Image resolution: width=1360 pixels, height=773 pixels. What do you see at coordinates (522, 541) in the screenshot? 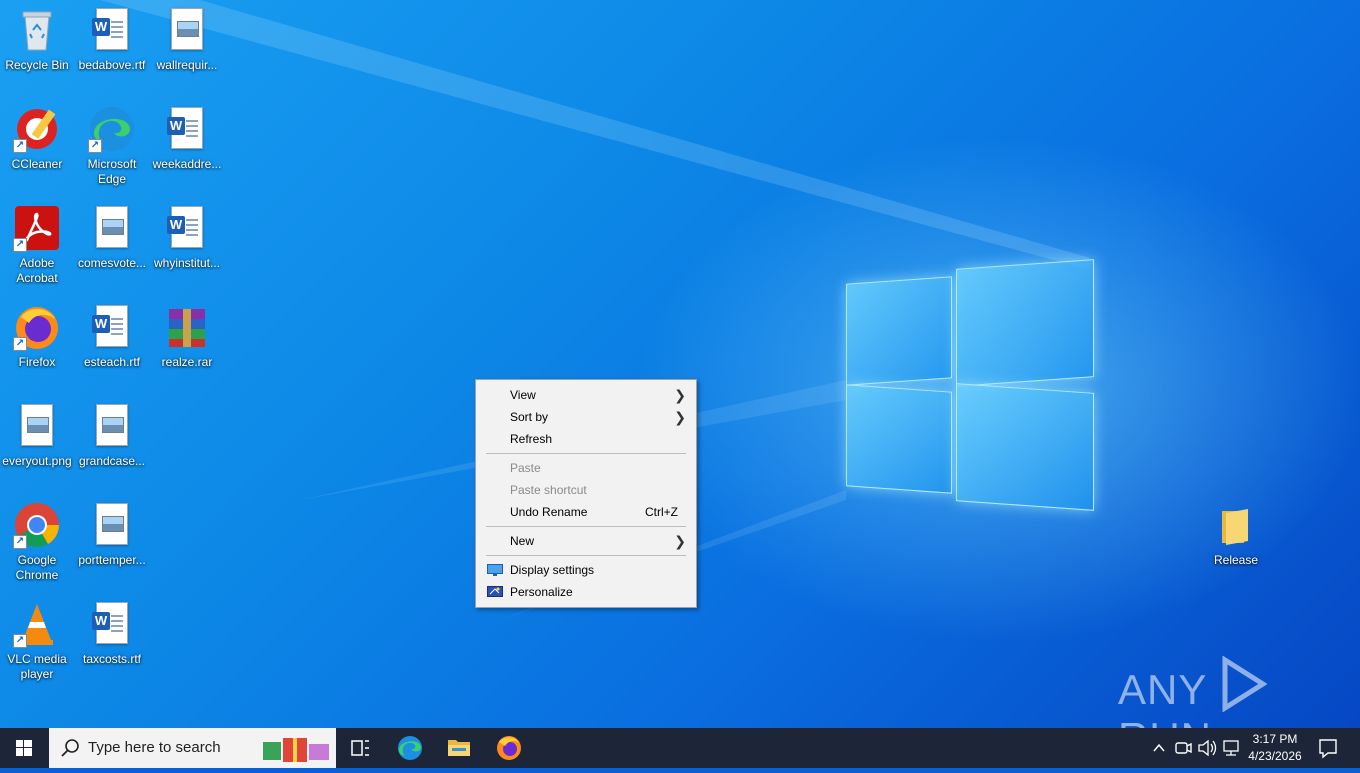
I see `menu-item-label: New` at bounding box center [522, 541].